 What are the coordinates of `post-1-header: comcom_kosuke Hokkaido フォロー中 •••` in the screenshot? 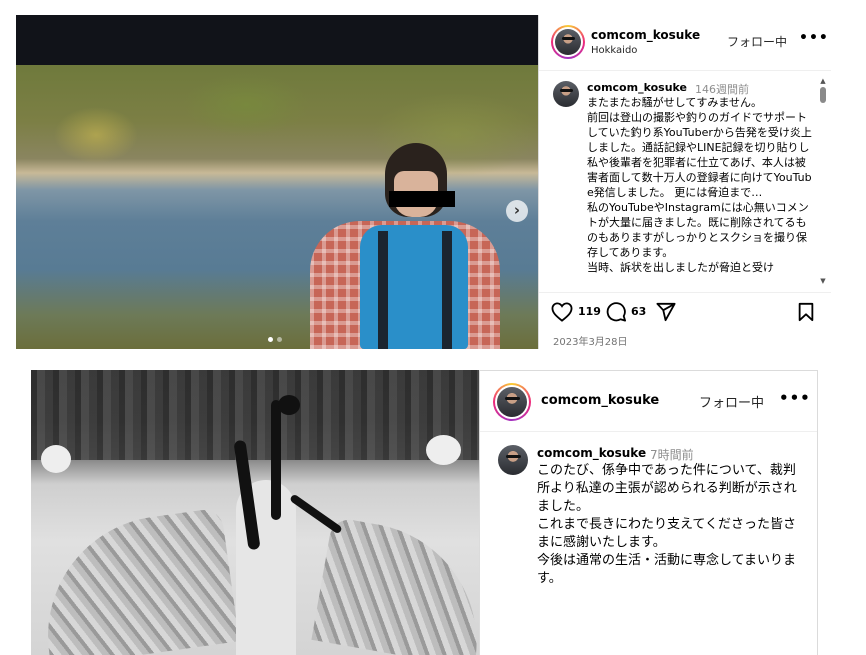 It's located at (685, 43).